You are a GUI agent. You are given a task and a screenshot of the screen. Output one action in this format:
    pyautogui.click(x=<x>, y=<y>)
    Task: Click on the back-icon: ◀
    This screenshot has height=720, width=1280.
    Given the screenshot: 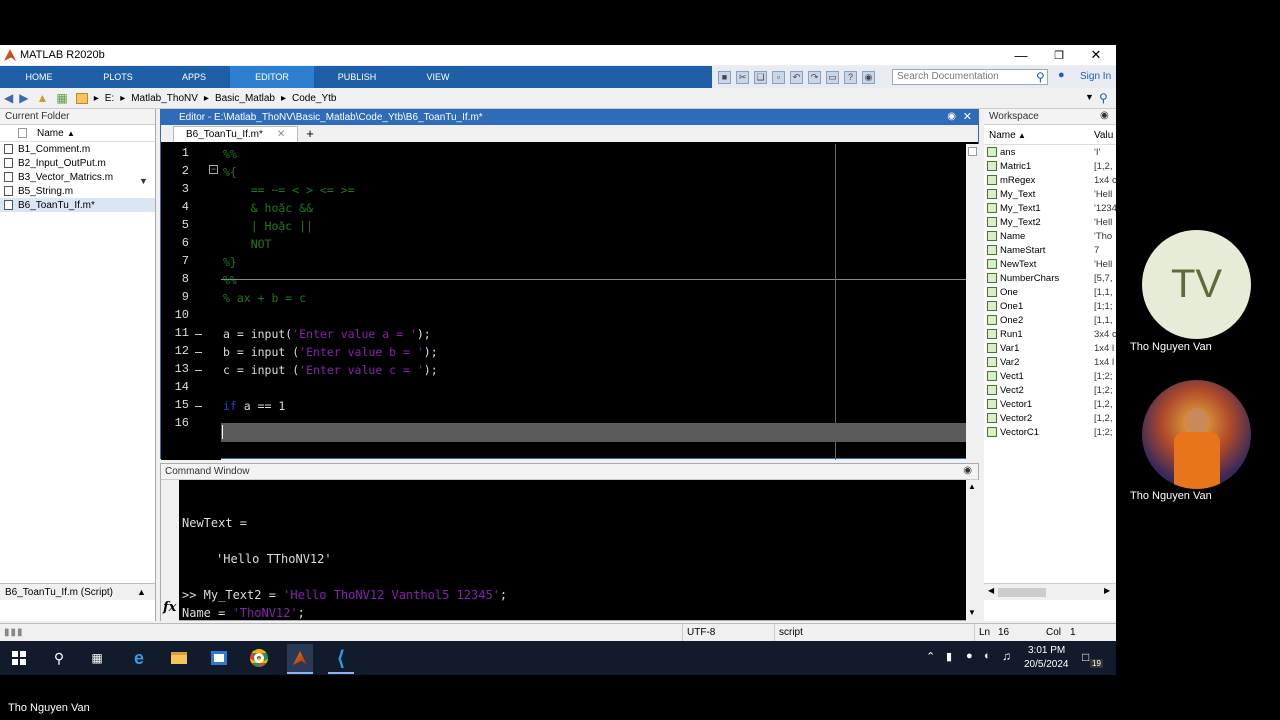 What is the action you would take?
    pyautogui.click(x=8, y=98)
    